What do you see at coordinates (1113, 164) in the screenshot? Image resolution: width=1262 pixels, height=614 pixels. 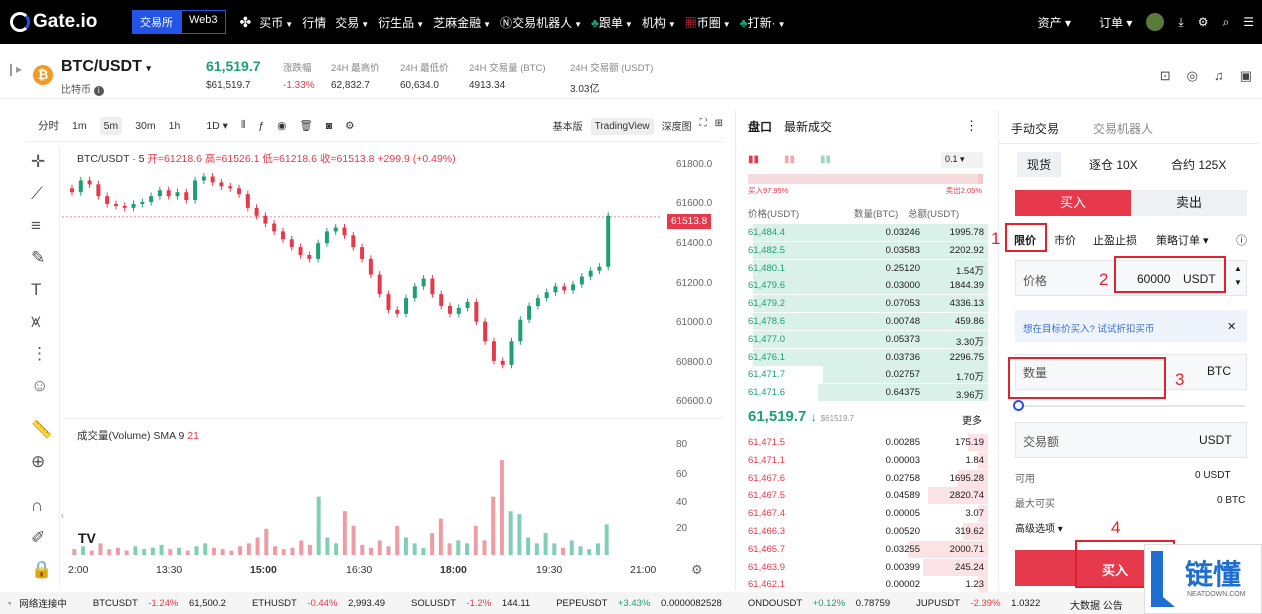 I see `mode-margin: 逐仓 10X` at bounding box center [1113, 164].